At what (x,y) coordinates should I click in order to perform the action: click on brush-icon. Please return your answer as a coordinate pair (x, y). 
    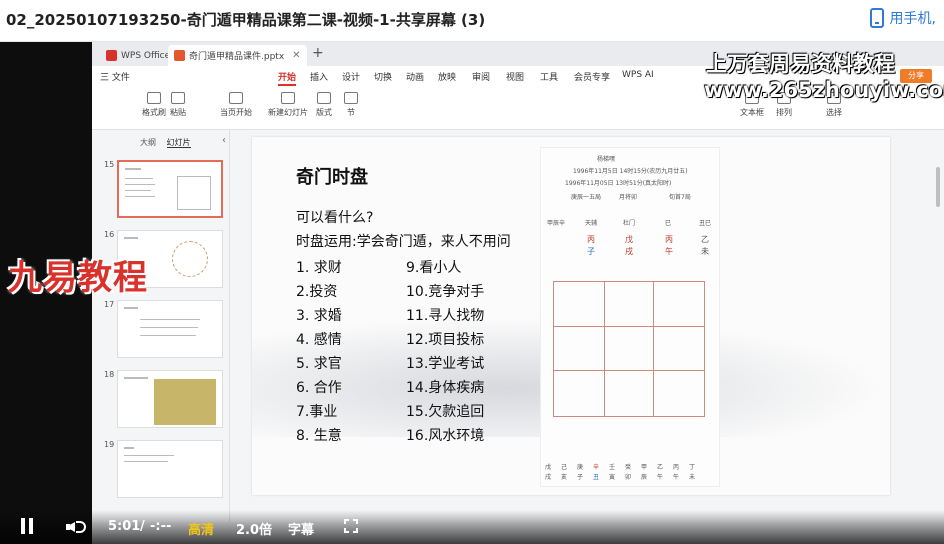
    Looking at the image, I should click on (154, 98).